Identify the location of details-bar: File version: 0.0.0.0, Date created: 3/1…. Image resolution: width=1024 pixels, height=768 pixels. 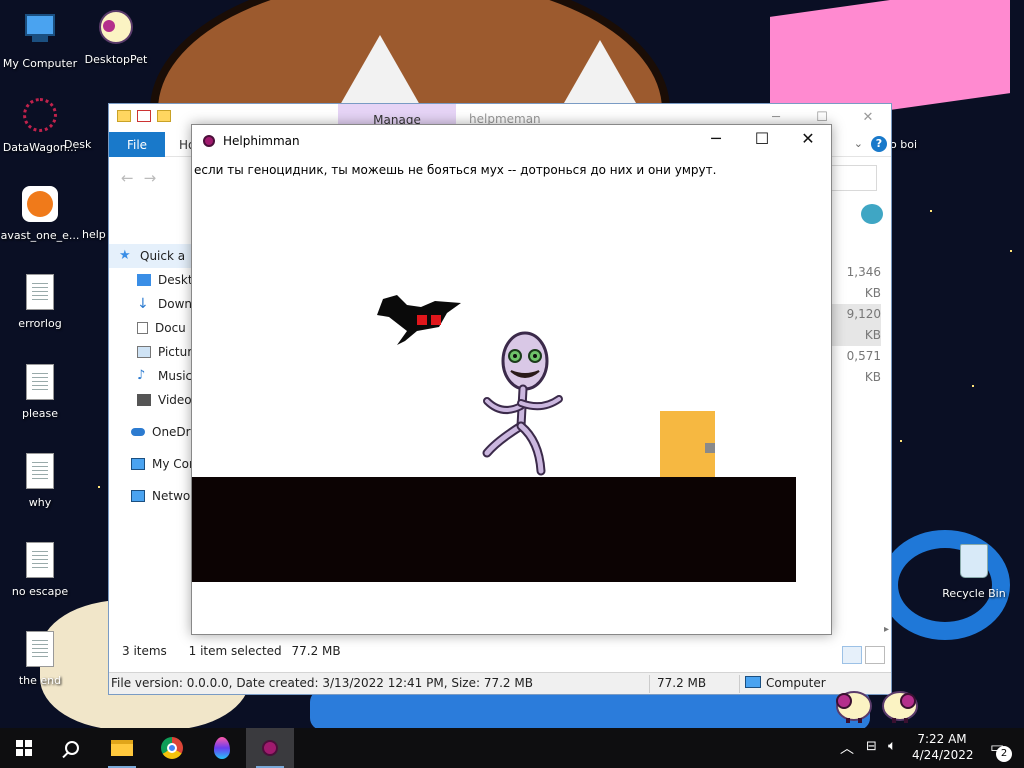
(500, 683).